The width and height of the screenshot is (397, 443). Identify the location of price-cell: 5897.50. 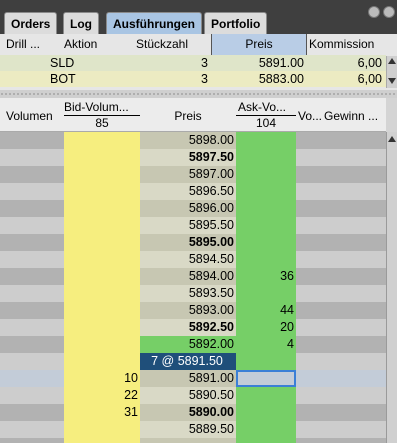
(188, 157).